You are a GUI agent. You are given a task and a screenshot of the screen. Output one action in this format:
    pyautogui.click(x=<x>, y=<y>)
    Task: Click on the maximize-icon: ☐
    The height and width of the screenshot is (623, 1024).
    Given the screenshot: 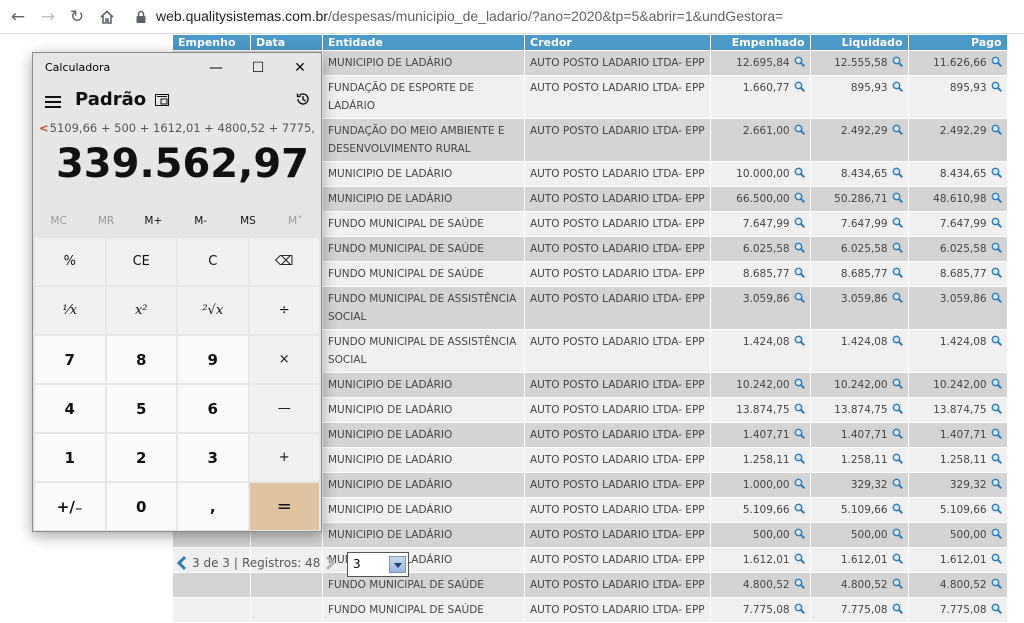 What is the action you would take?
    pyautogui.click(x=258, y=68)
    